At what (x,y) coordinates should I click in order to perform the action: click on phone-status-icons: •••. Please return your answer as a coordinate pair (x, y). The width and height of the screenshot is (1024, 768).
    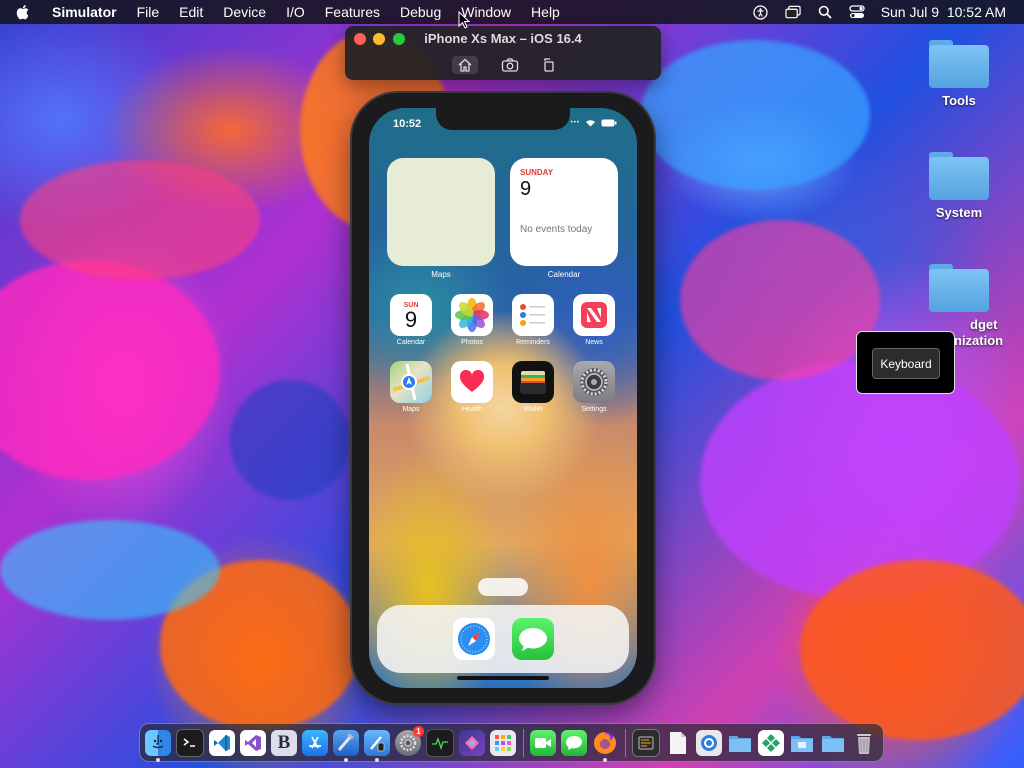
    Looking at the image, I should click on (594, 123).